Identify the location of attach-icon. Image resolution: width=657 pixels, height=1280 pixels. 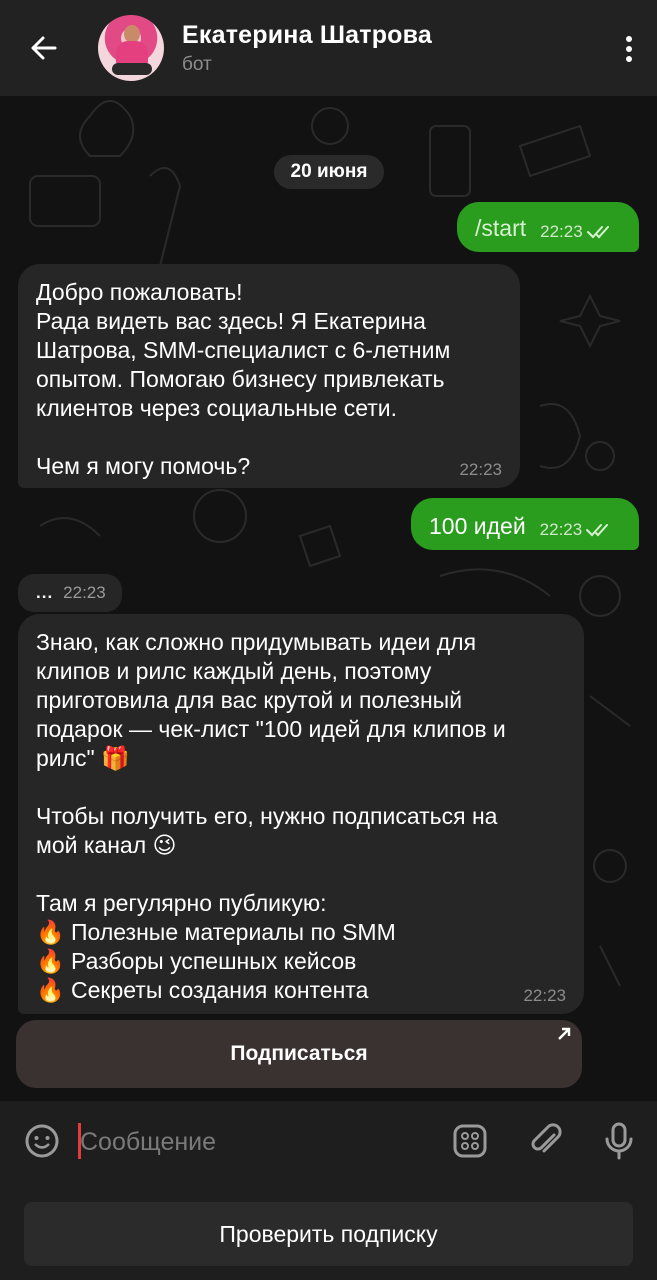
(545, 1140).